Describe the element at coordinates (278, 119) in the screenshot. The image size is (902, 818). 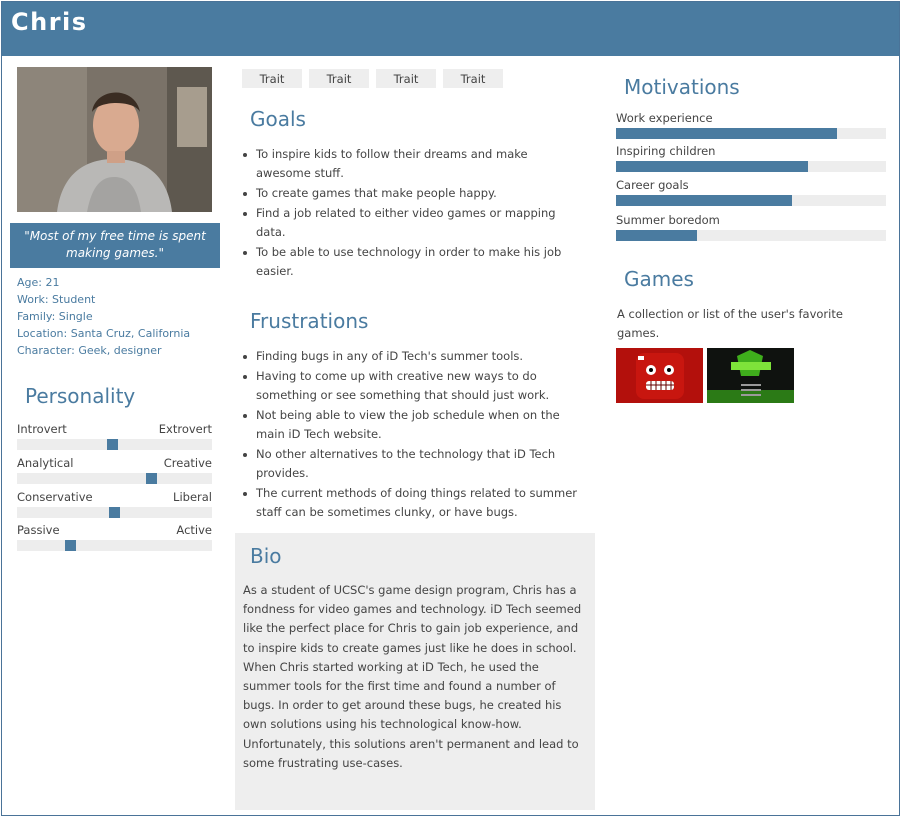
I see `goals-heading: Goals` at that location.